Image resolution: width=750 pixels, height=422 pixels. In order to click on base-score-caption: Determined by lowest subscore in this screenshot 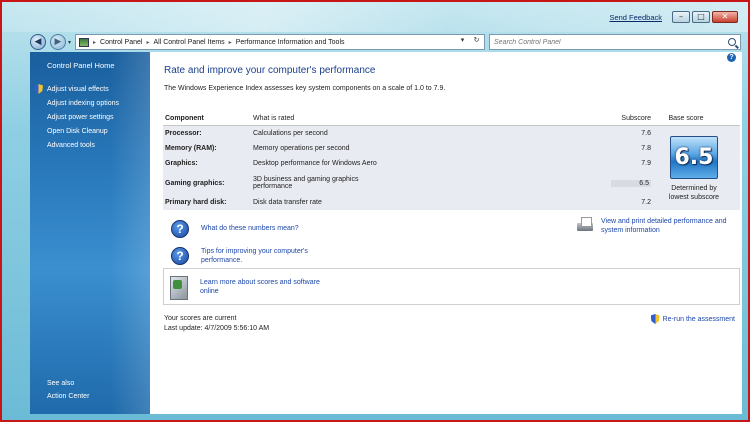, I will do `click(694, 193)`.